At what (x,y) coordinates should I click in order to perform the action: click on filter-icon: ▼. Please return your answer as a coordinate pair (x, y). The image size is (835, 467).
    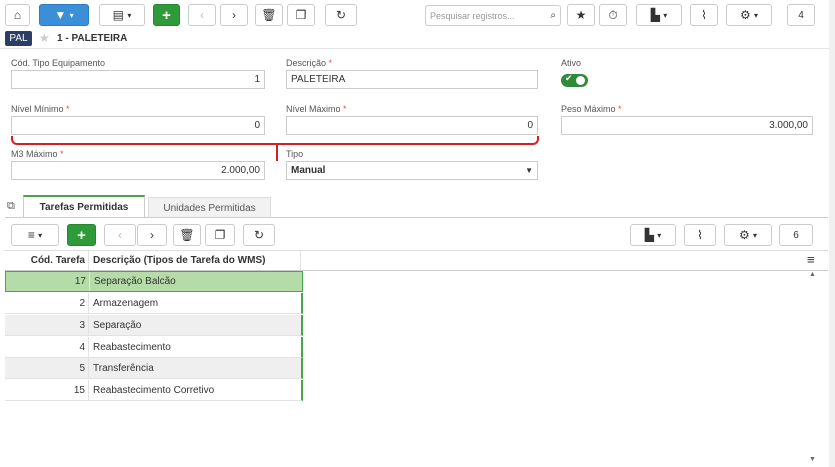
    Looking at the image, I should click on (60, 15).